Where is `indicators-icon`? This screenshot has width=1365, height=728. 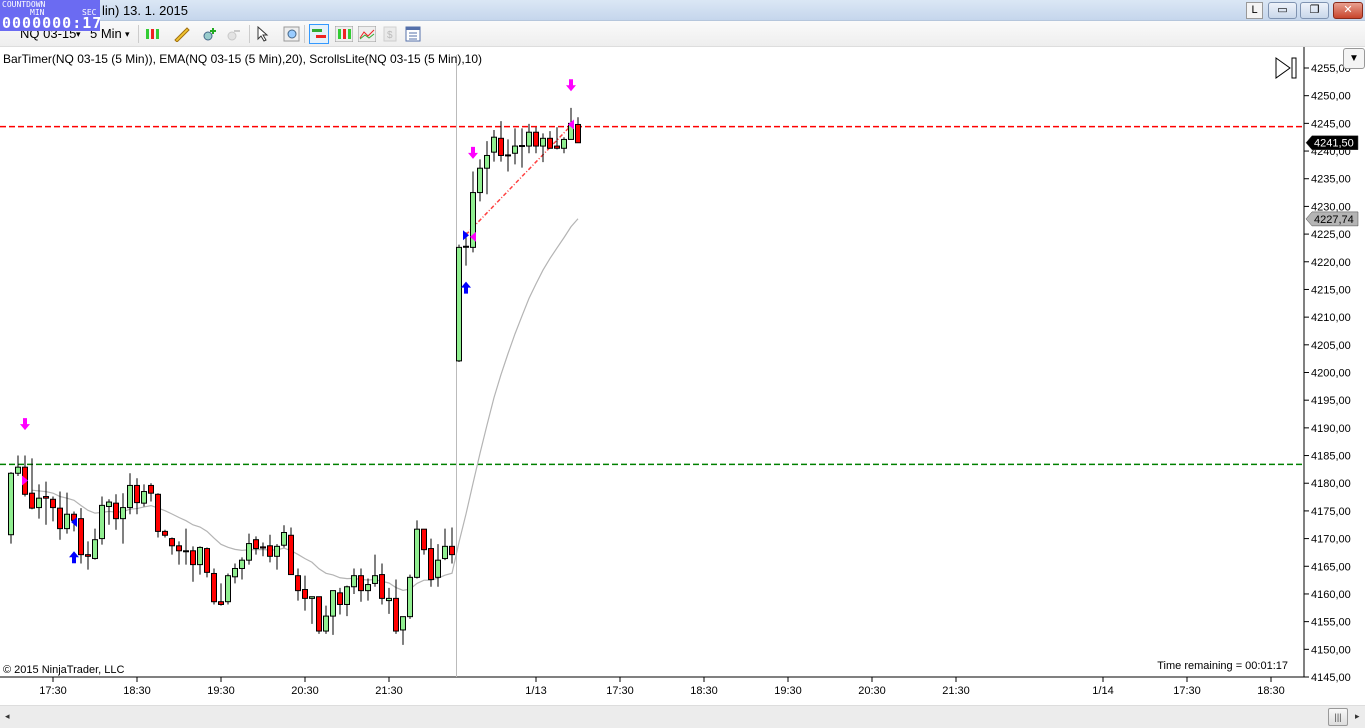
indicators-icon is located at coordinates (344, 34).